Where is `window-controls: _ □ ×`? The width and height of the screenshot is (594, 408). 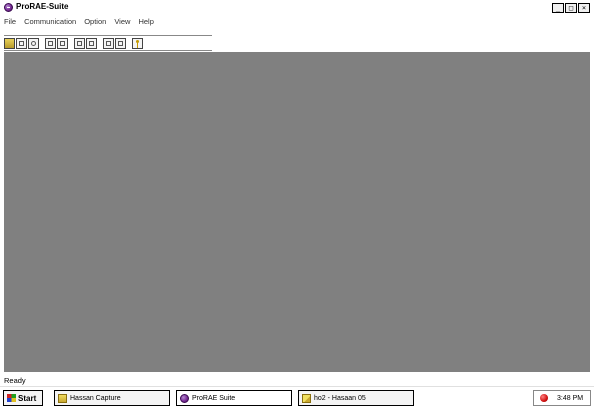
window-controls: _ □ × is located at coordinates (571, 8).